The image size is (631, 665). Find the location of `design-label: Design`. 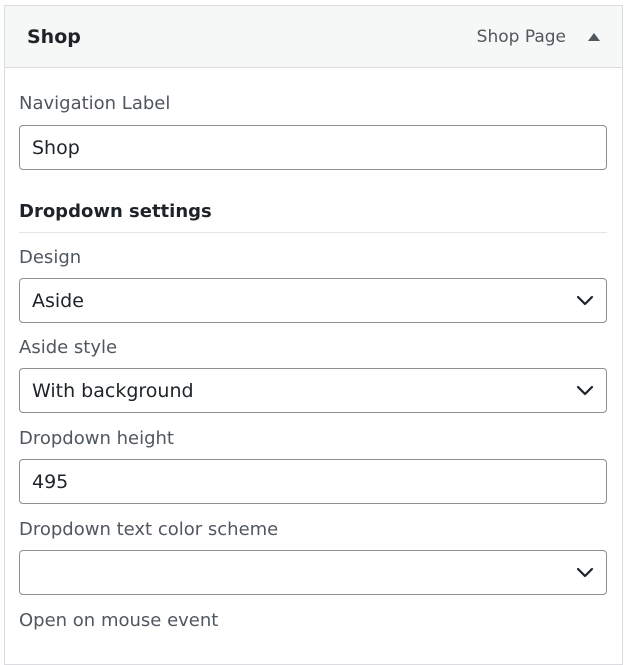

design-label: Design is located at coordinates (50, 257).